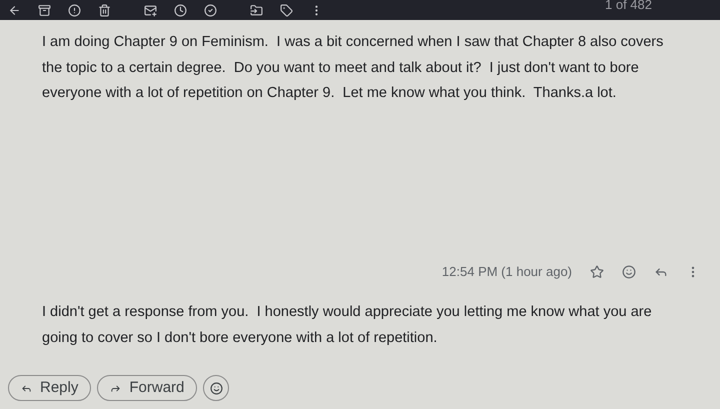 This screenshot has width=720, height=409. Describe the element at coordinates (50, 388) in the screenshot. I see `reply-button: Reply` at that location.